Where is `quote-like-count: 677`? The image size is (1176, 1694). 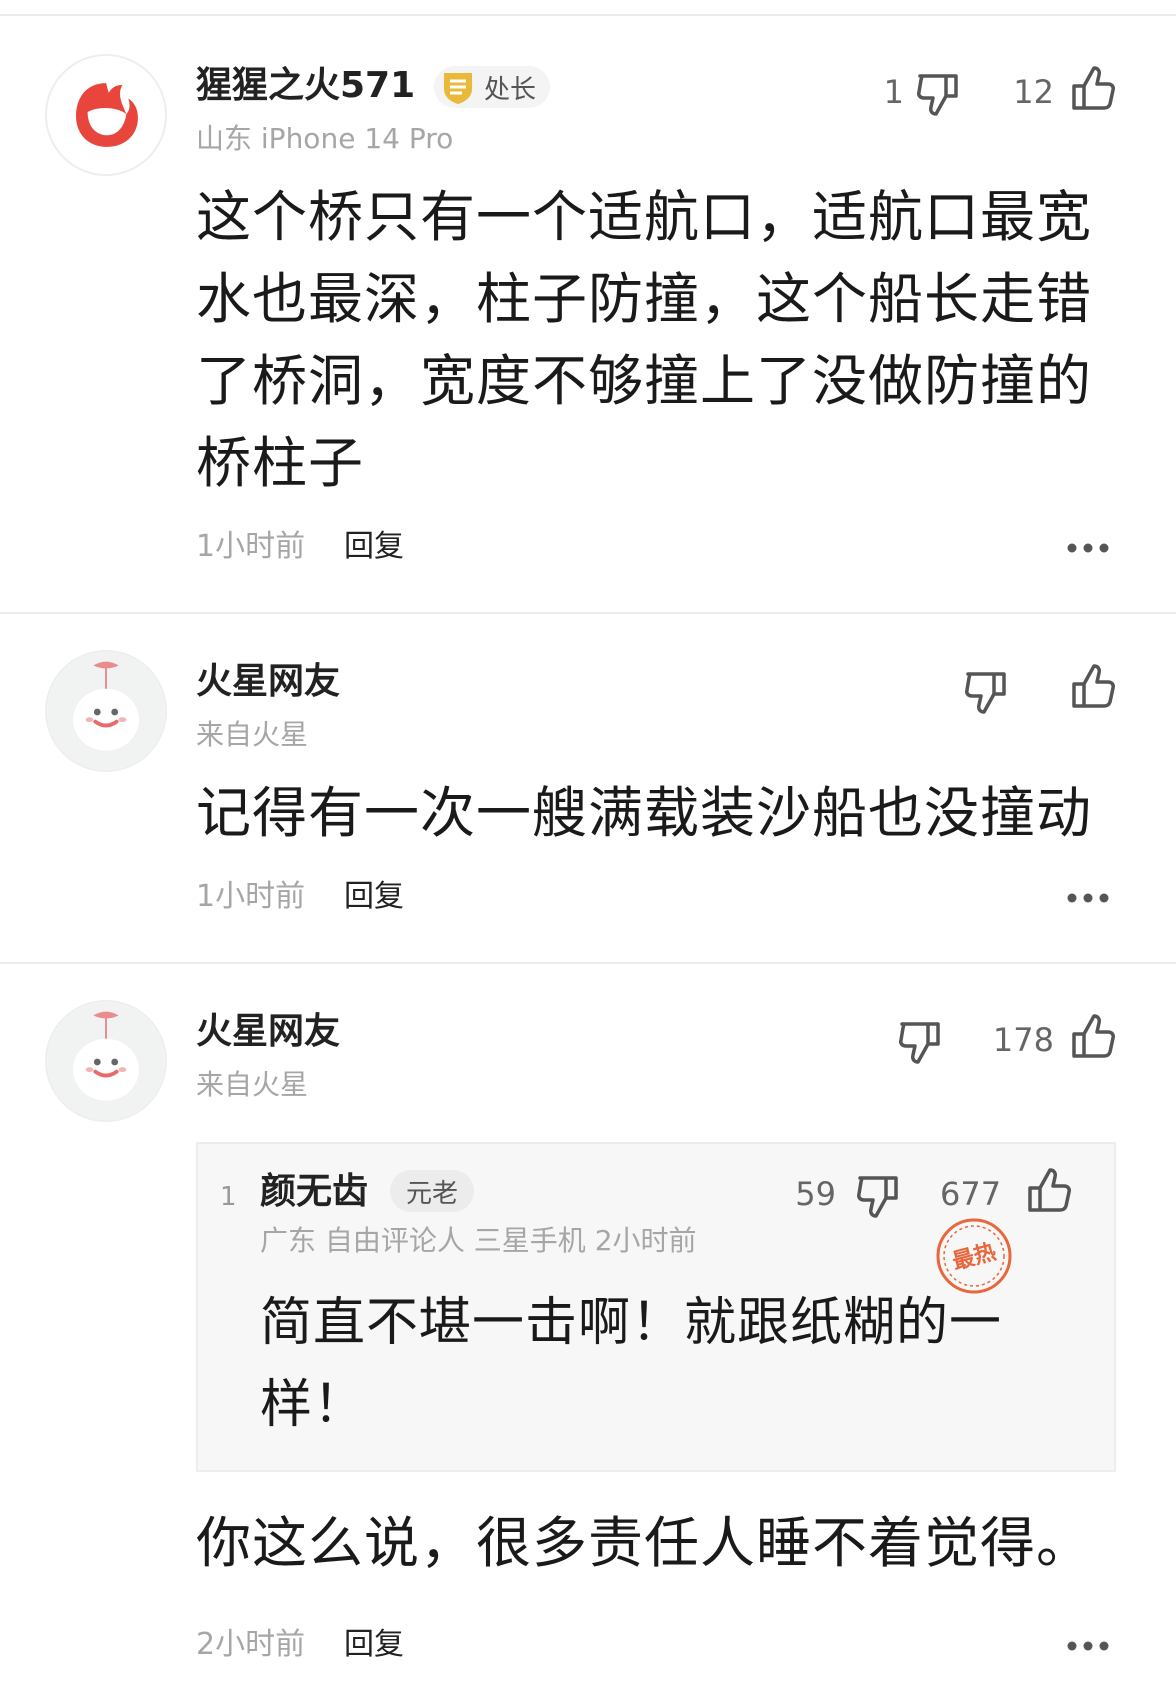
quote-like-count: 677 is located at coordinates (971, 1194).